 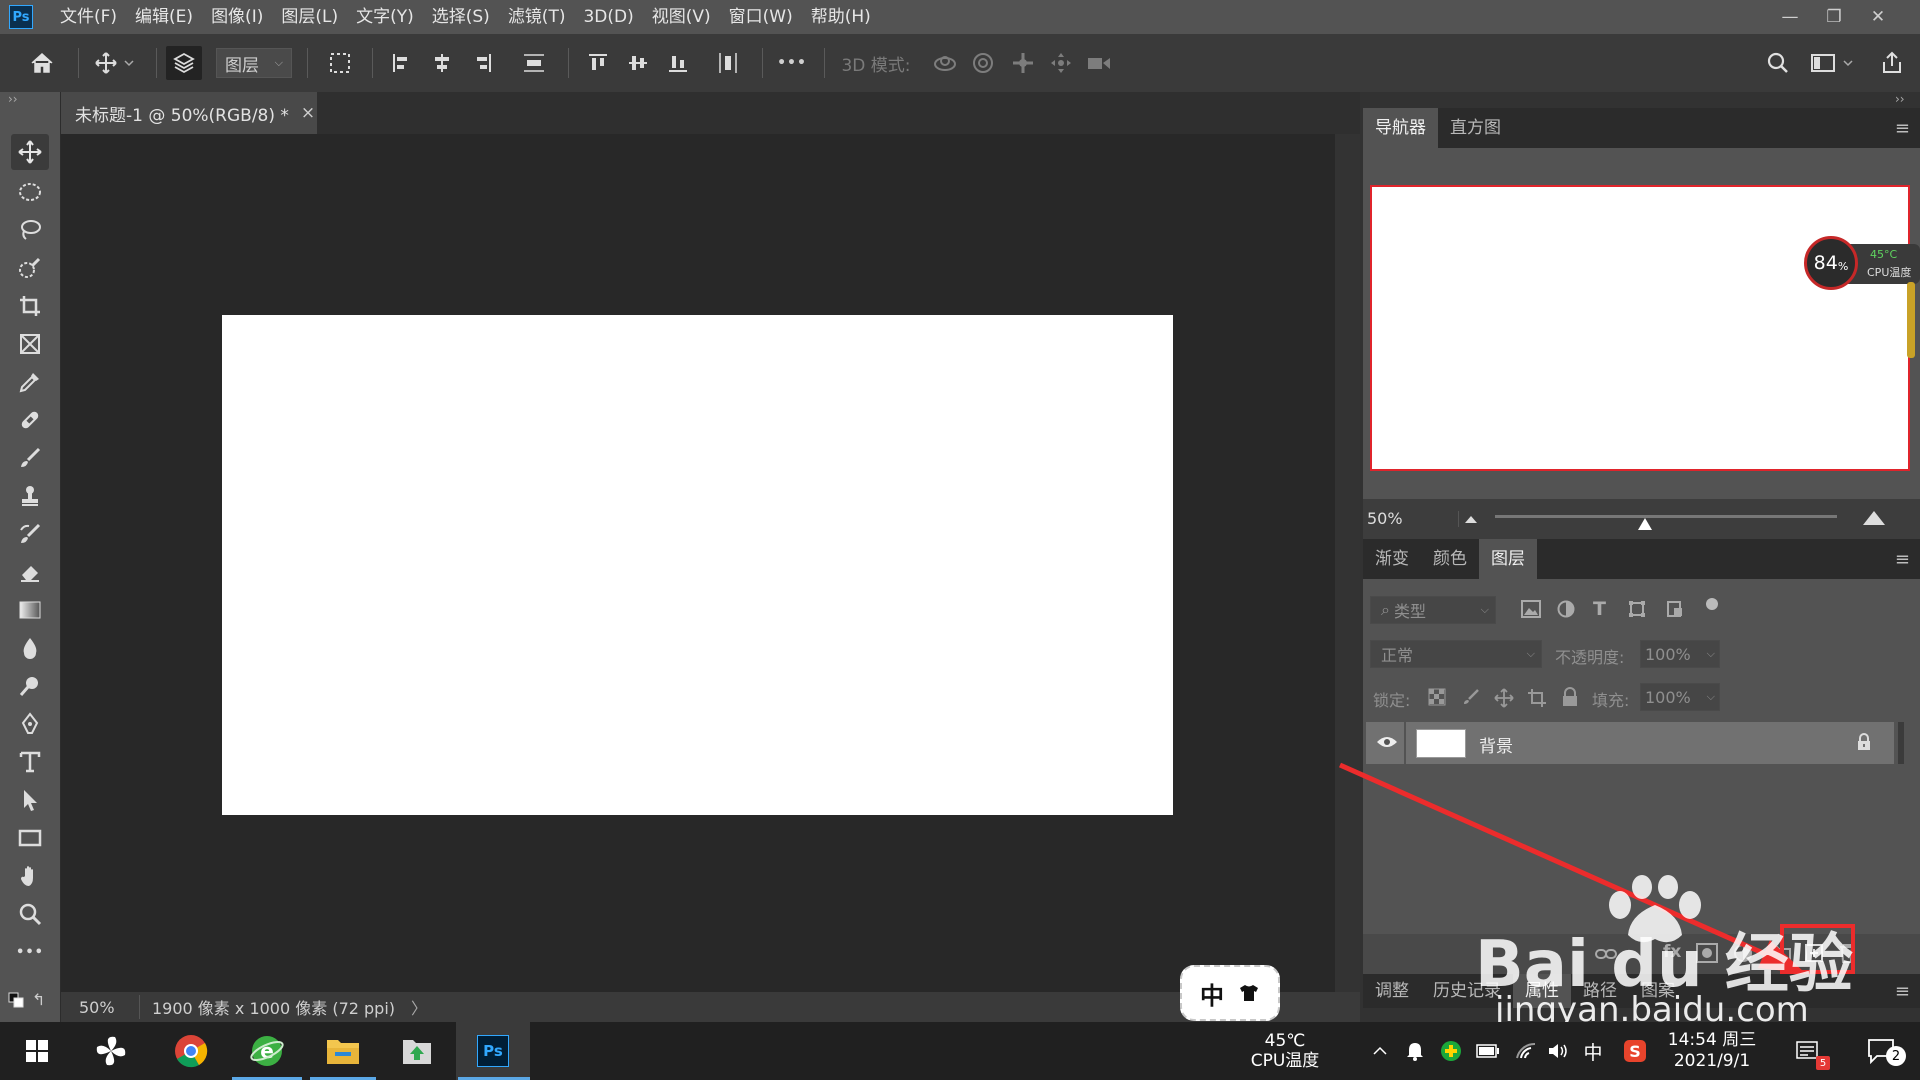 What do you see at coordinates (37, 1051) in the screenshot?
I see `windows-start-icon` at bounding box center [37, 1051].